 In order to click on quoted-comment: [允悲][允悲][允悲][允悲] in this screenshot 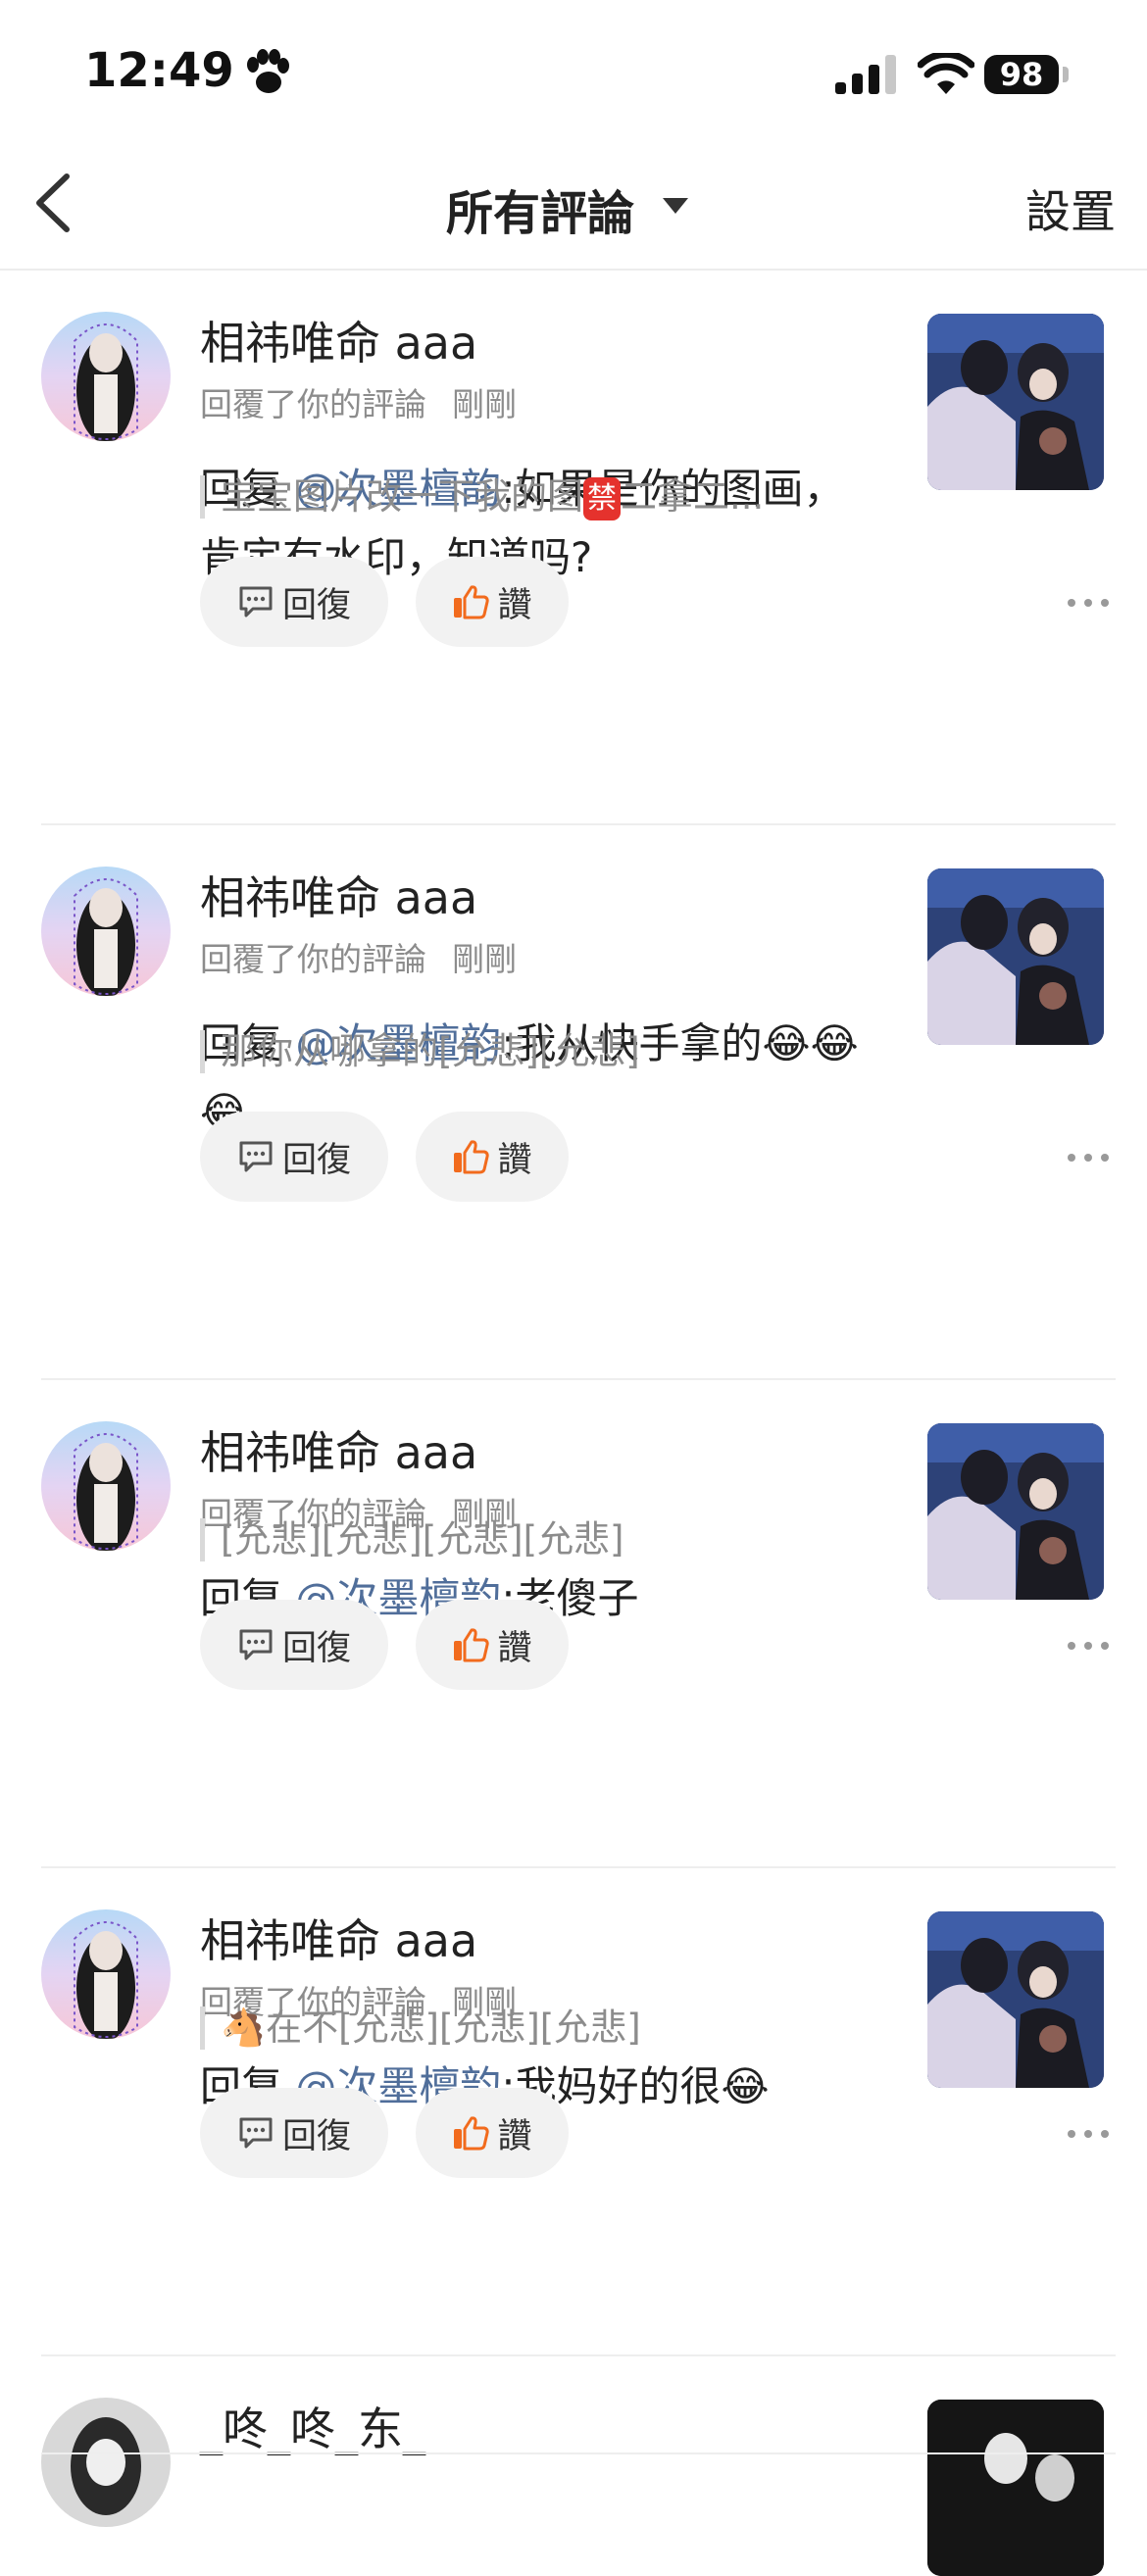, I will do `click(412, 1539)`.